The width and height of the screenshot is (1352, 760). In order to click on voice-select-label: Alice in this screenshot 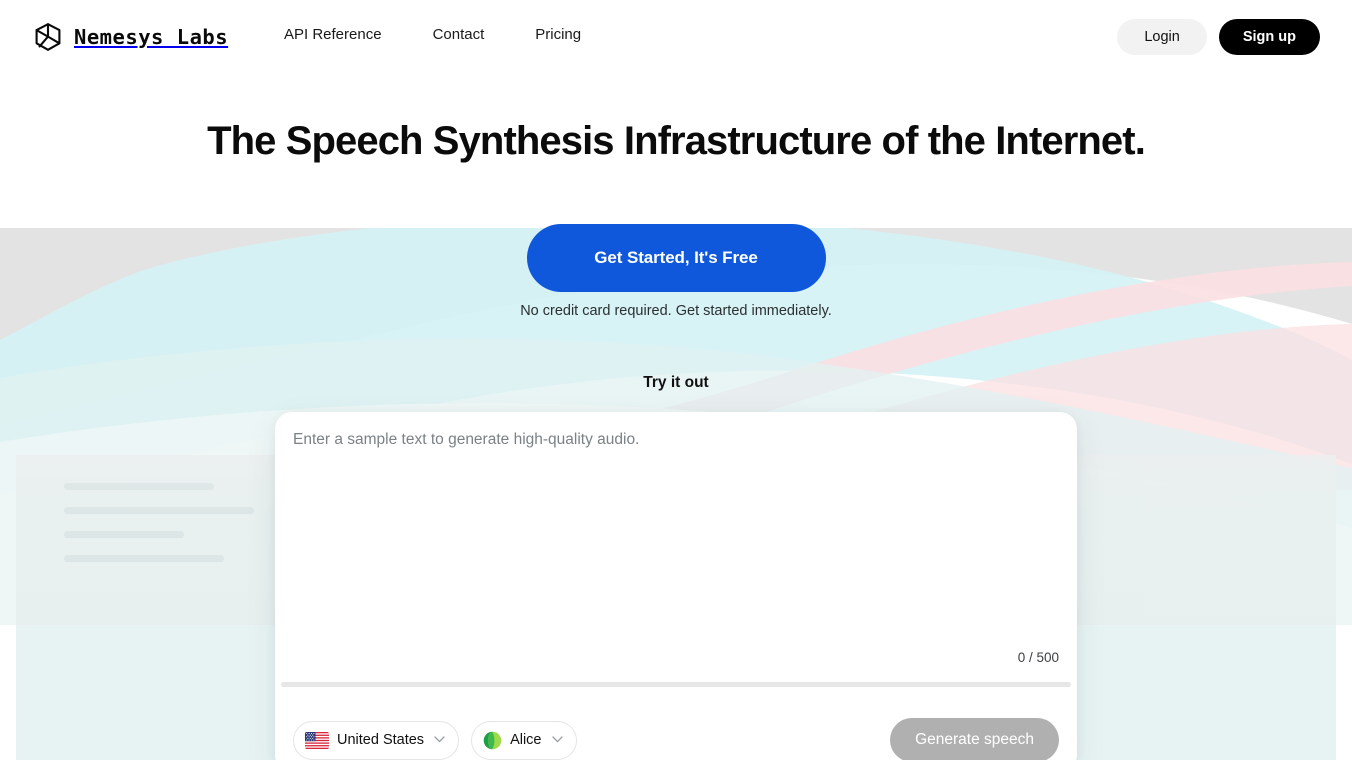, I will do `click(526, 740)`.